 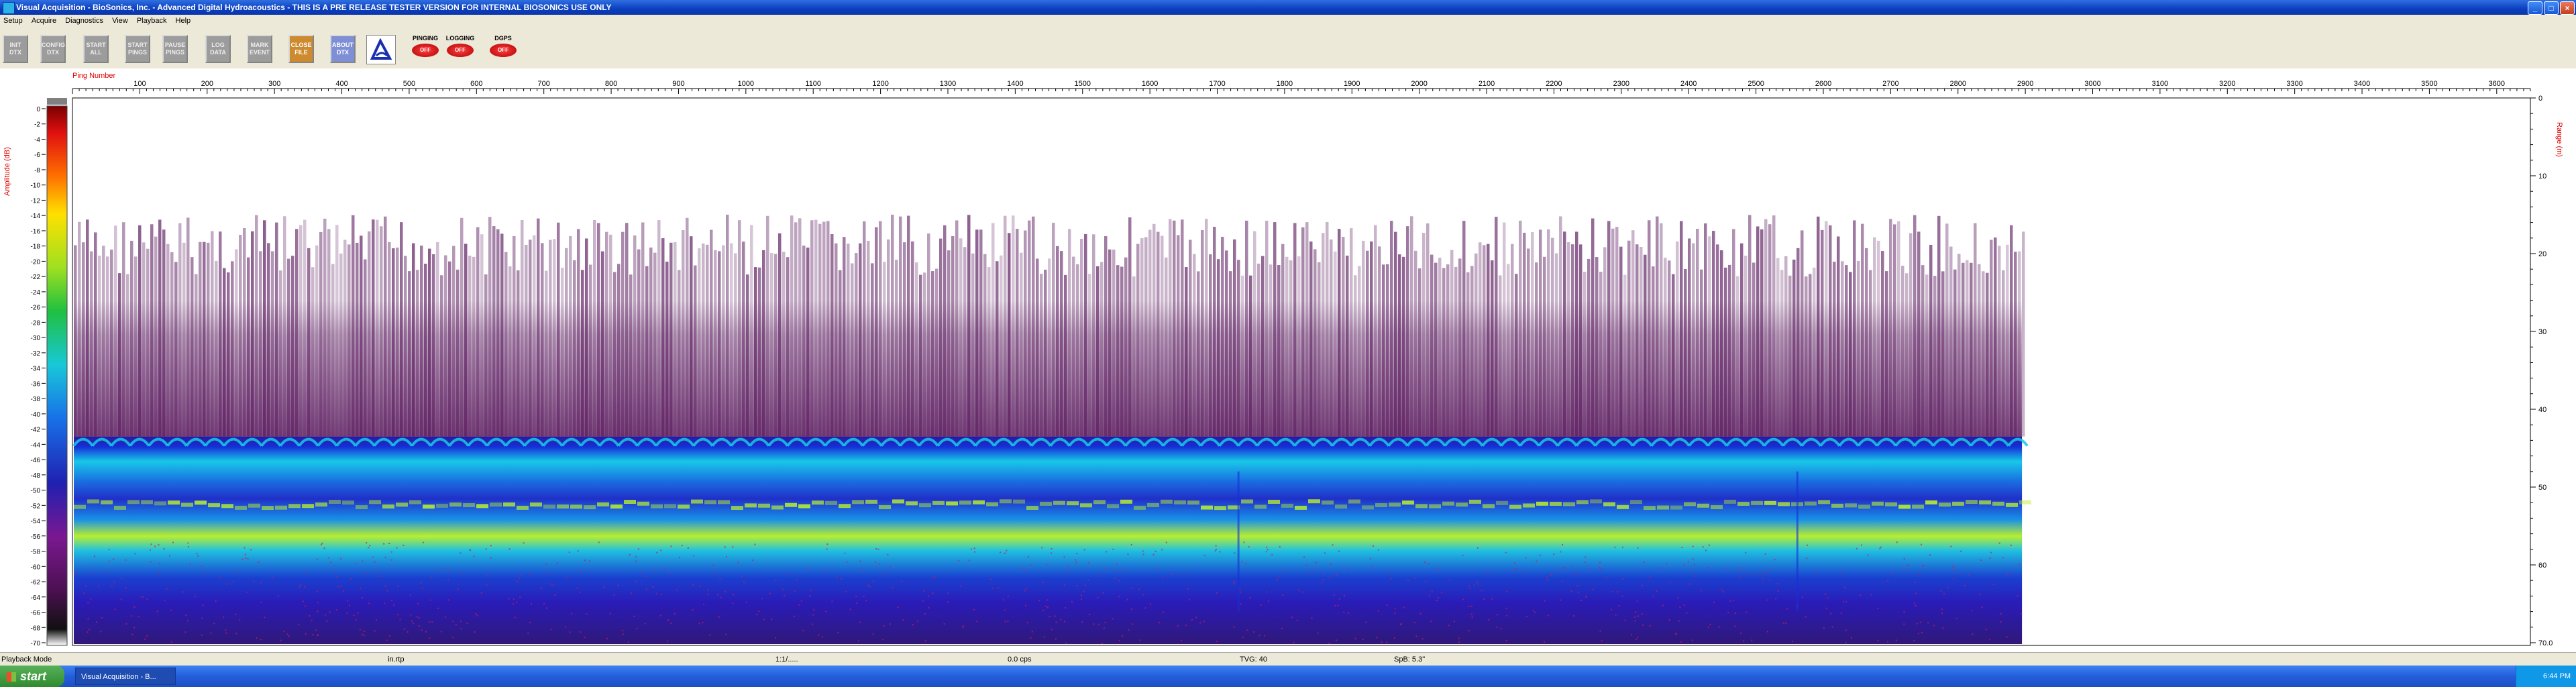 What do you see at coordinates (301, 49) in the screenshot?
I see `close-file-button: CLOSE FILE` at bounding box center [301, 49].